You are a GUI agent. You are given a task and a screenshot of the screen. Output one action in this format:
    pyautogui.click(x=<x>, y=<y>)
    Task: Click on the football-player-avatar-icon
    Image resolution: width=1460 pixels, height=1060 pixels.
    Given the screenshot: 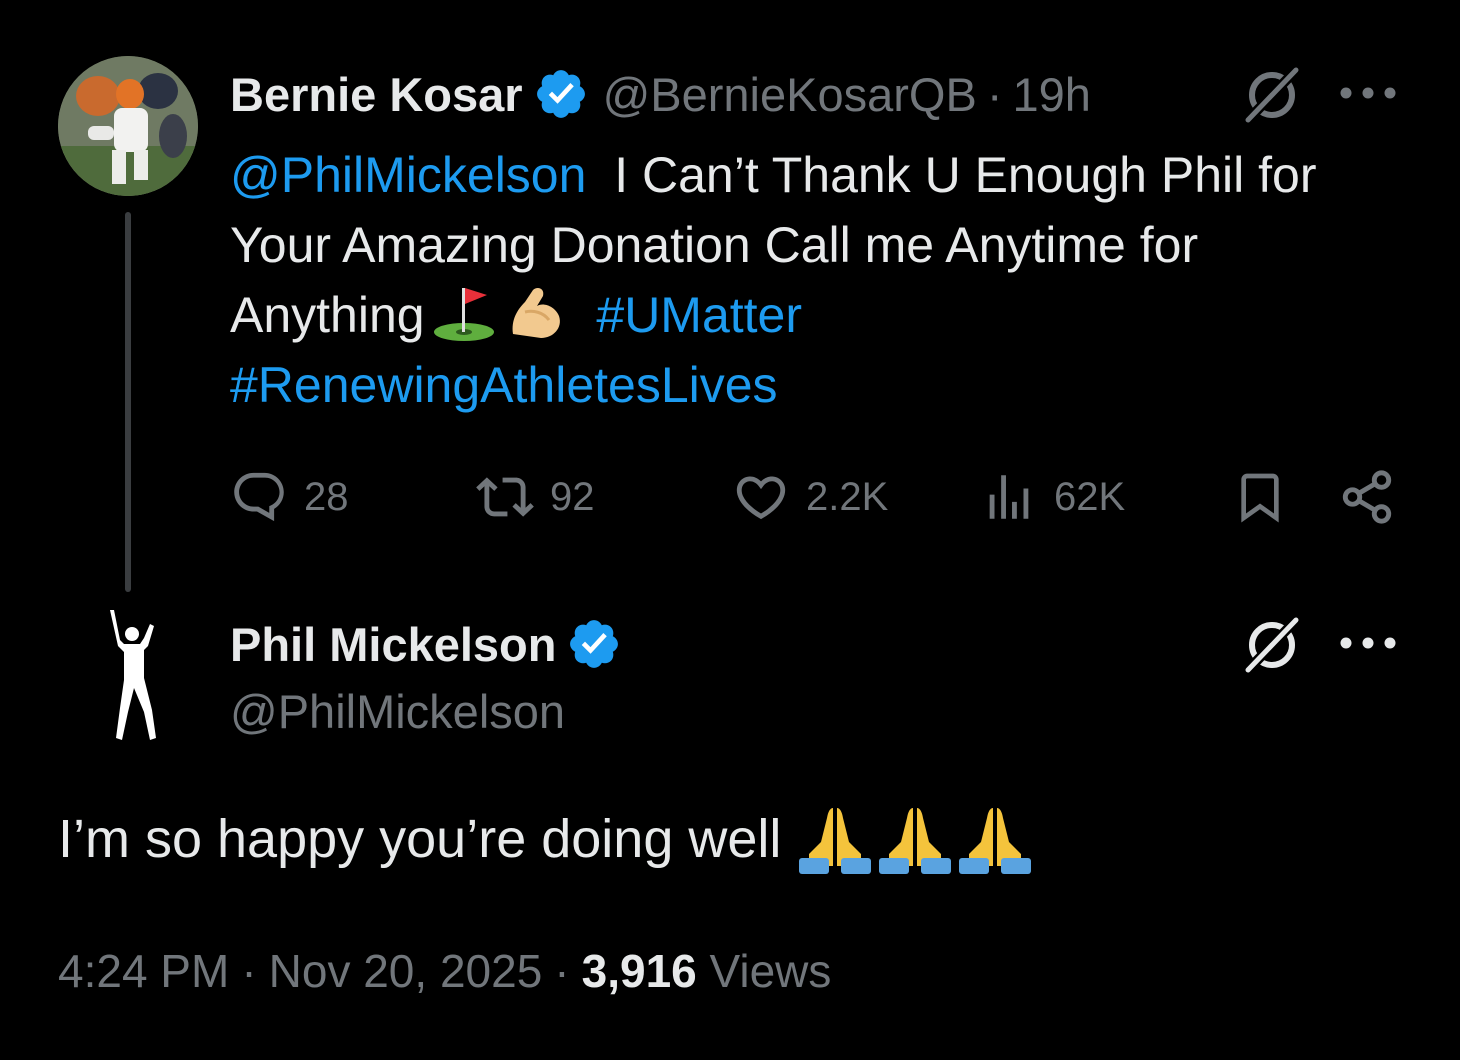 What is the action you would take?
    pyautogui.click(x=128, y=126)
    